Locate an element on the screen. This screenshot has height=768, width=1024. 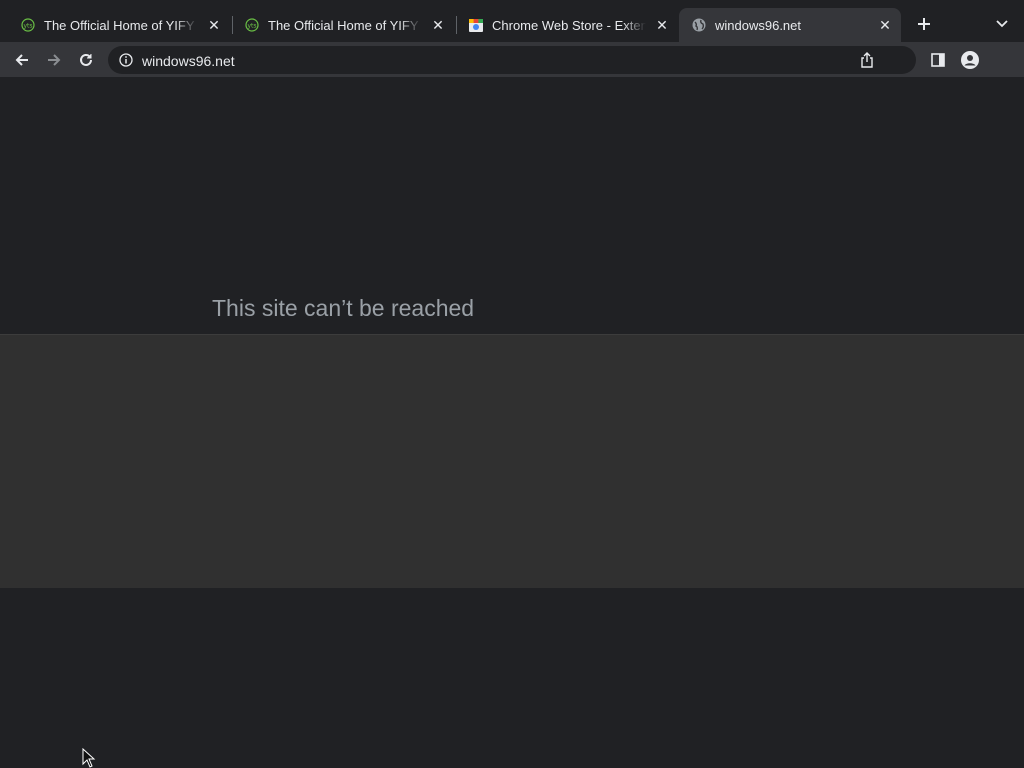
tab-search-button is located at coordinates (1002, 24).